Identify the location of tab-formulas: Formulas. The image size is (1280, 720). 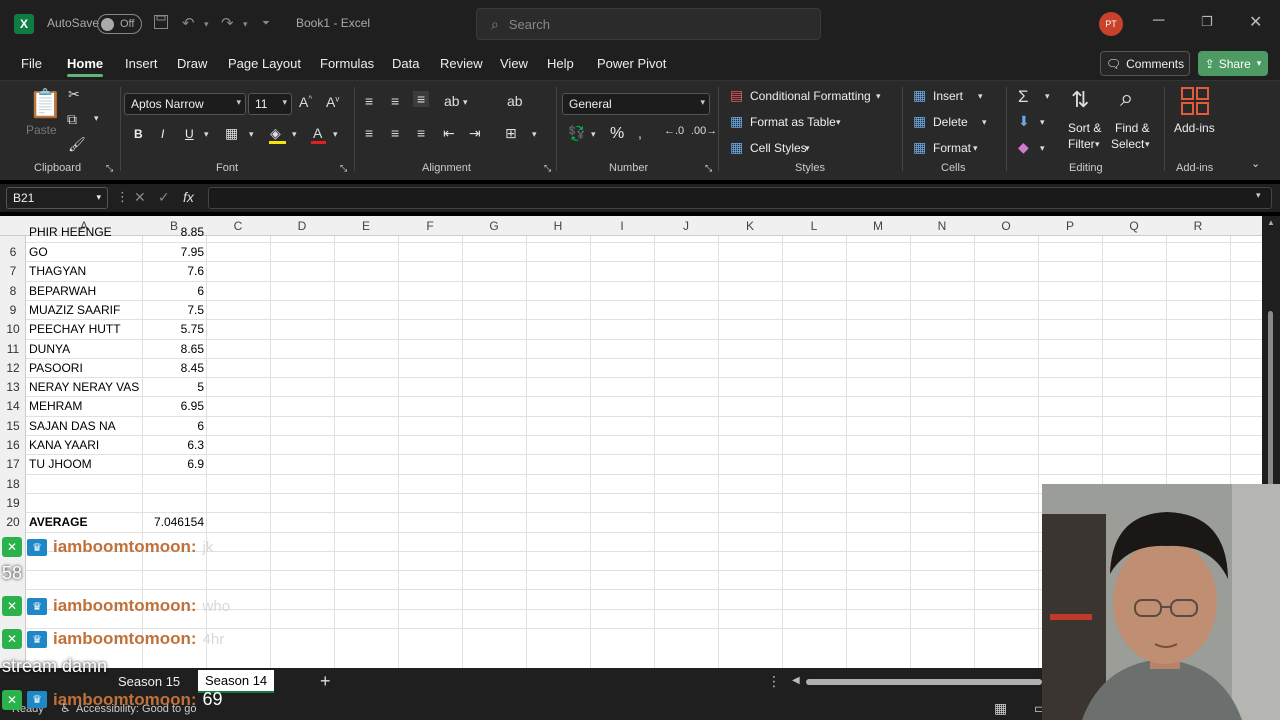
(347, 63).